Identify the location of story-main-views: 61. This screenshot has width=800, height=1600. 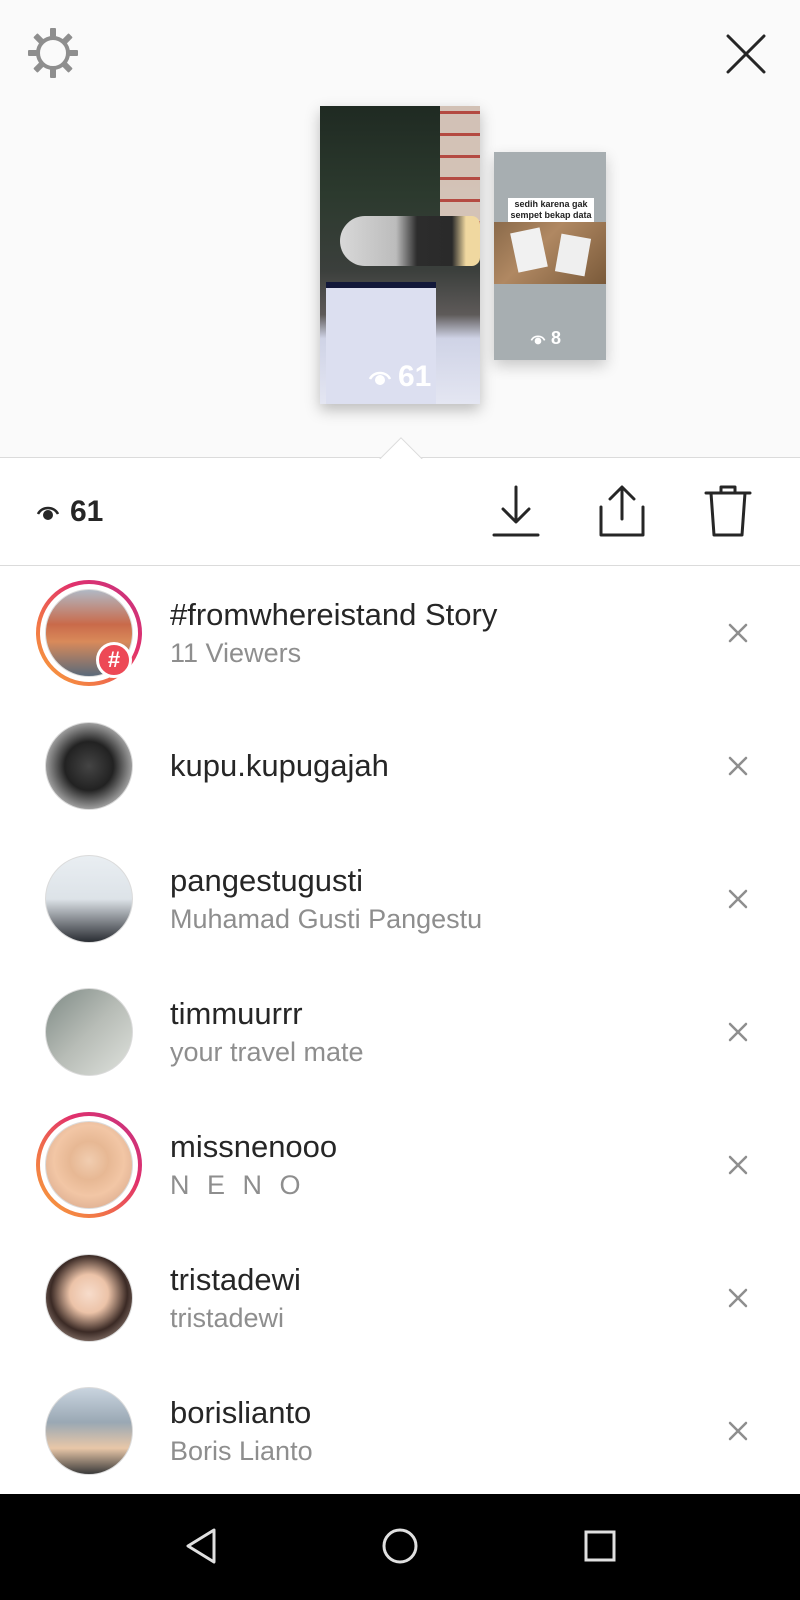
(399, 377).